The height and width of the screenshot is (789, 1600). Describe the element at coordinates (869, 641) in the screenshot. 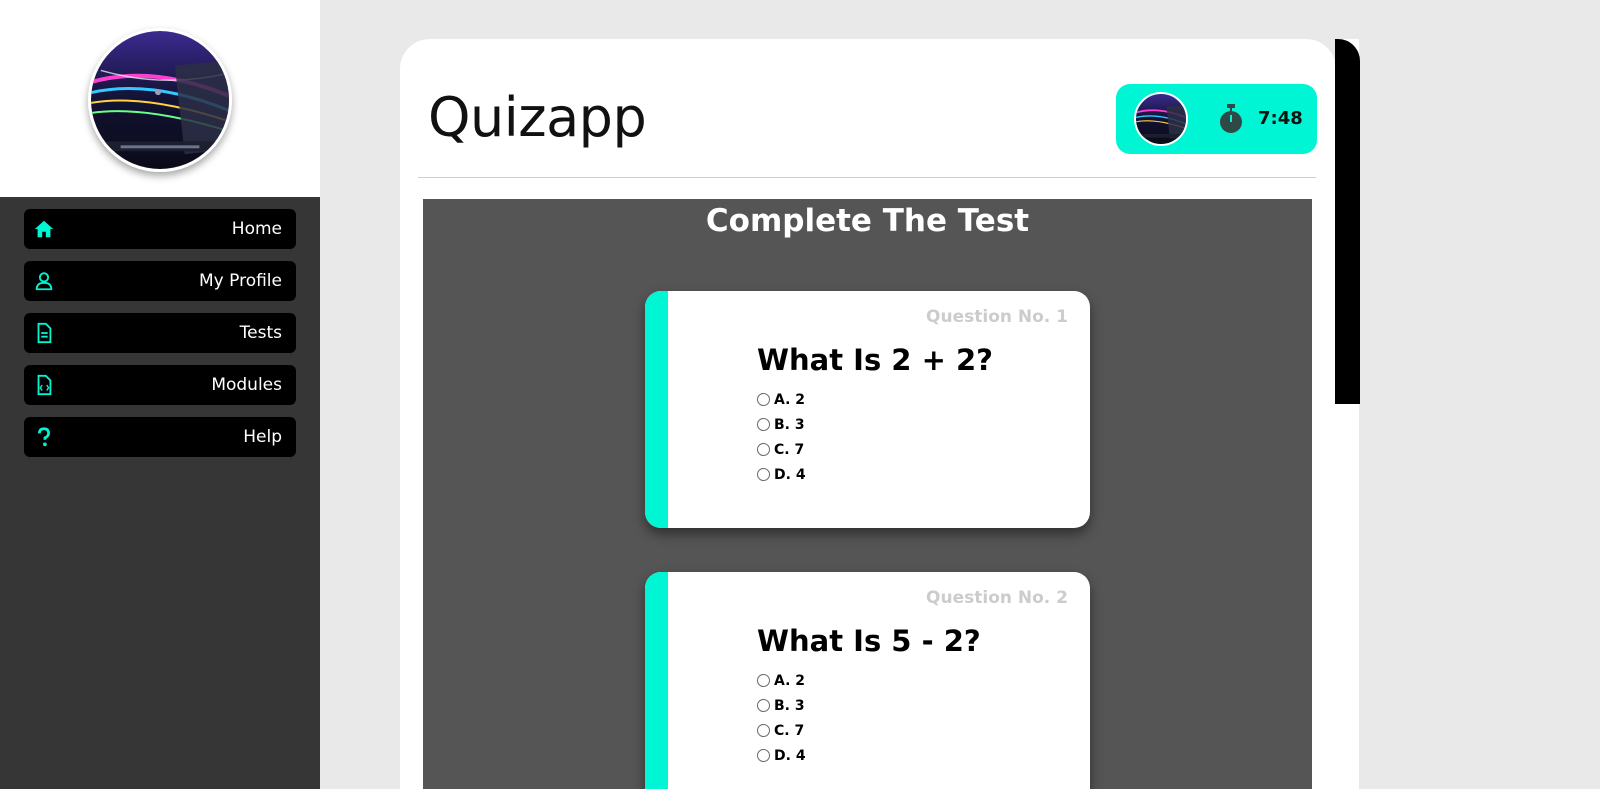

I see `question-text: What Is 5 - 2?` at that location.